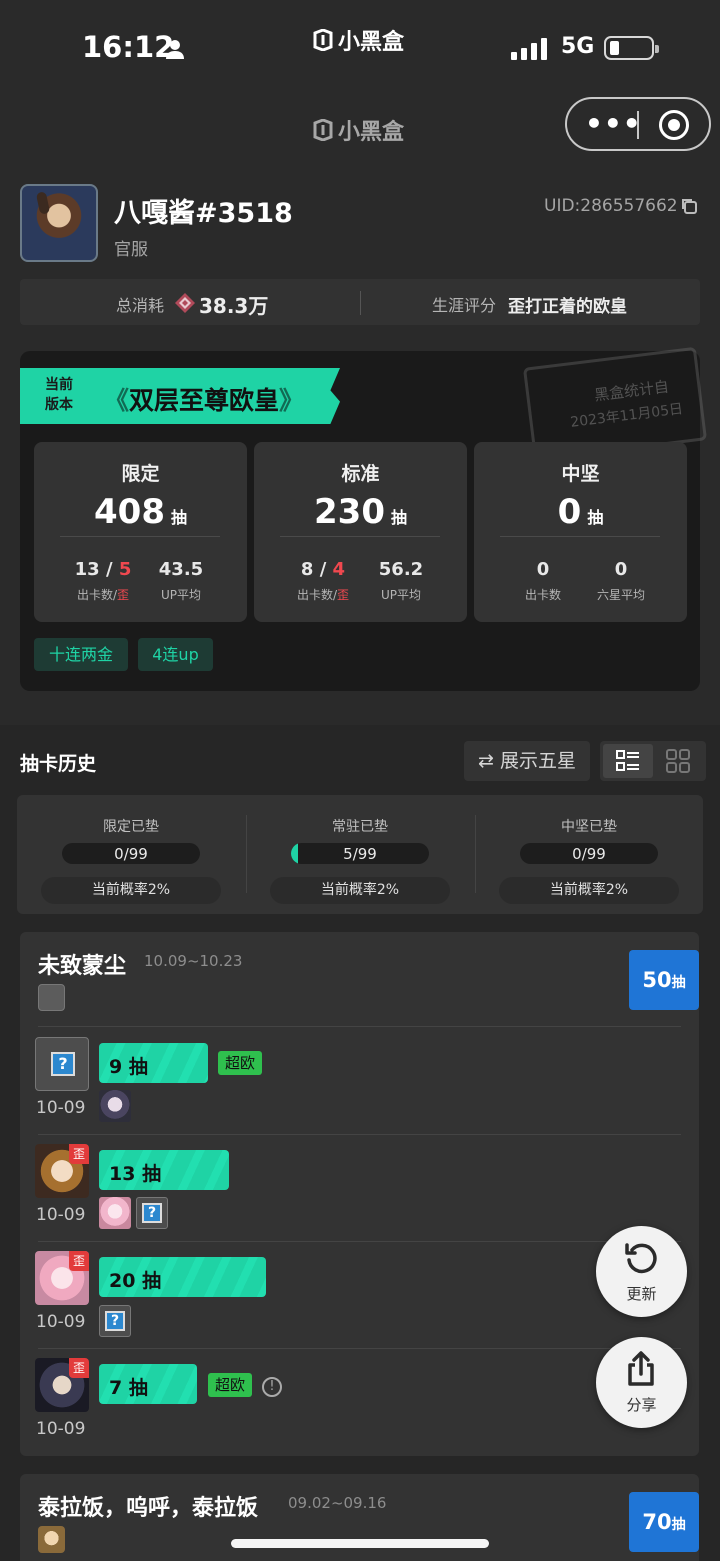 The width and height of the screenshot is (720, 1561). I want to click on capsule-divider, so click(638, 125).